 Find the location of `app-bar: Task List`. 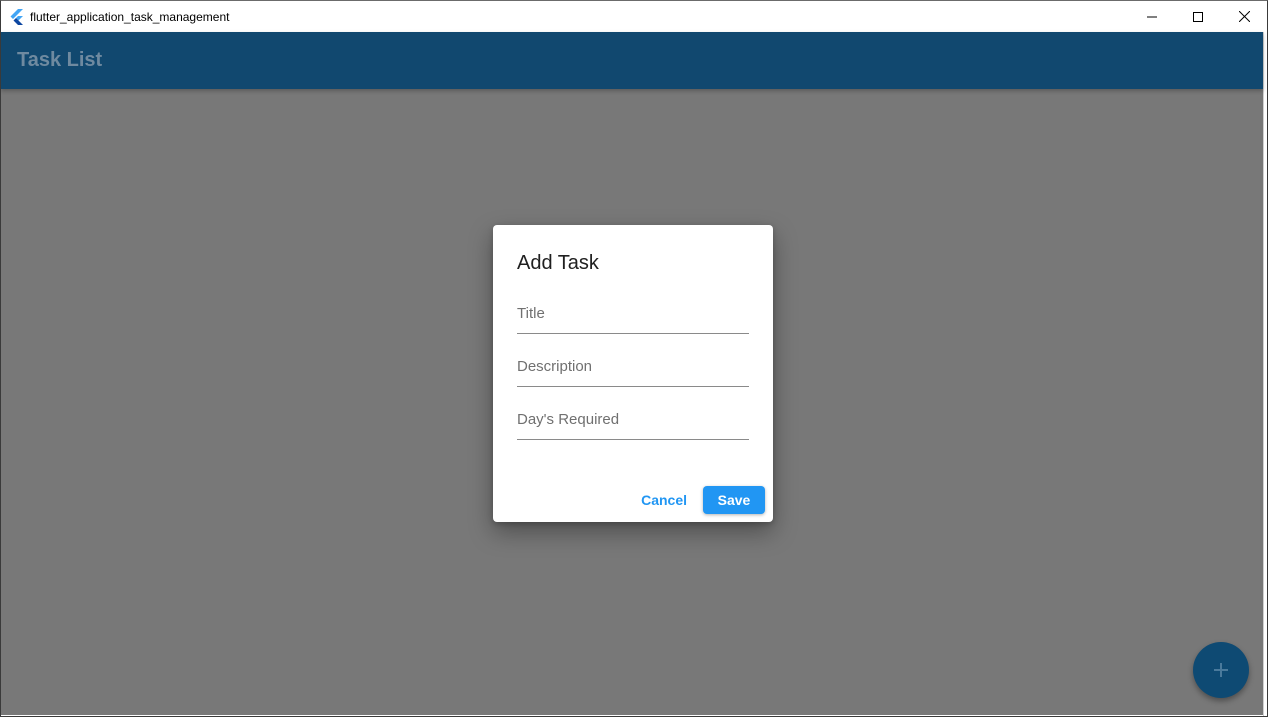

app-bar: Task List is located at coordinates (632, 60).